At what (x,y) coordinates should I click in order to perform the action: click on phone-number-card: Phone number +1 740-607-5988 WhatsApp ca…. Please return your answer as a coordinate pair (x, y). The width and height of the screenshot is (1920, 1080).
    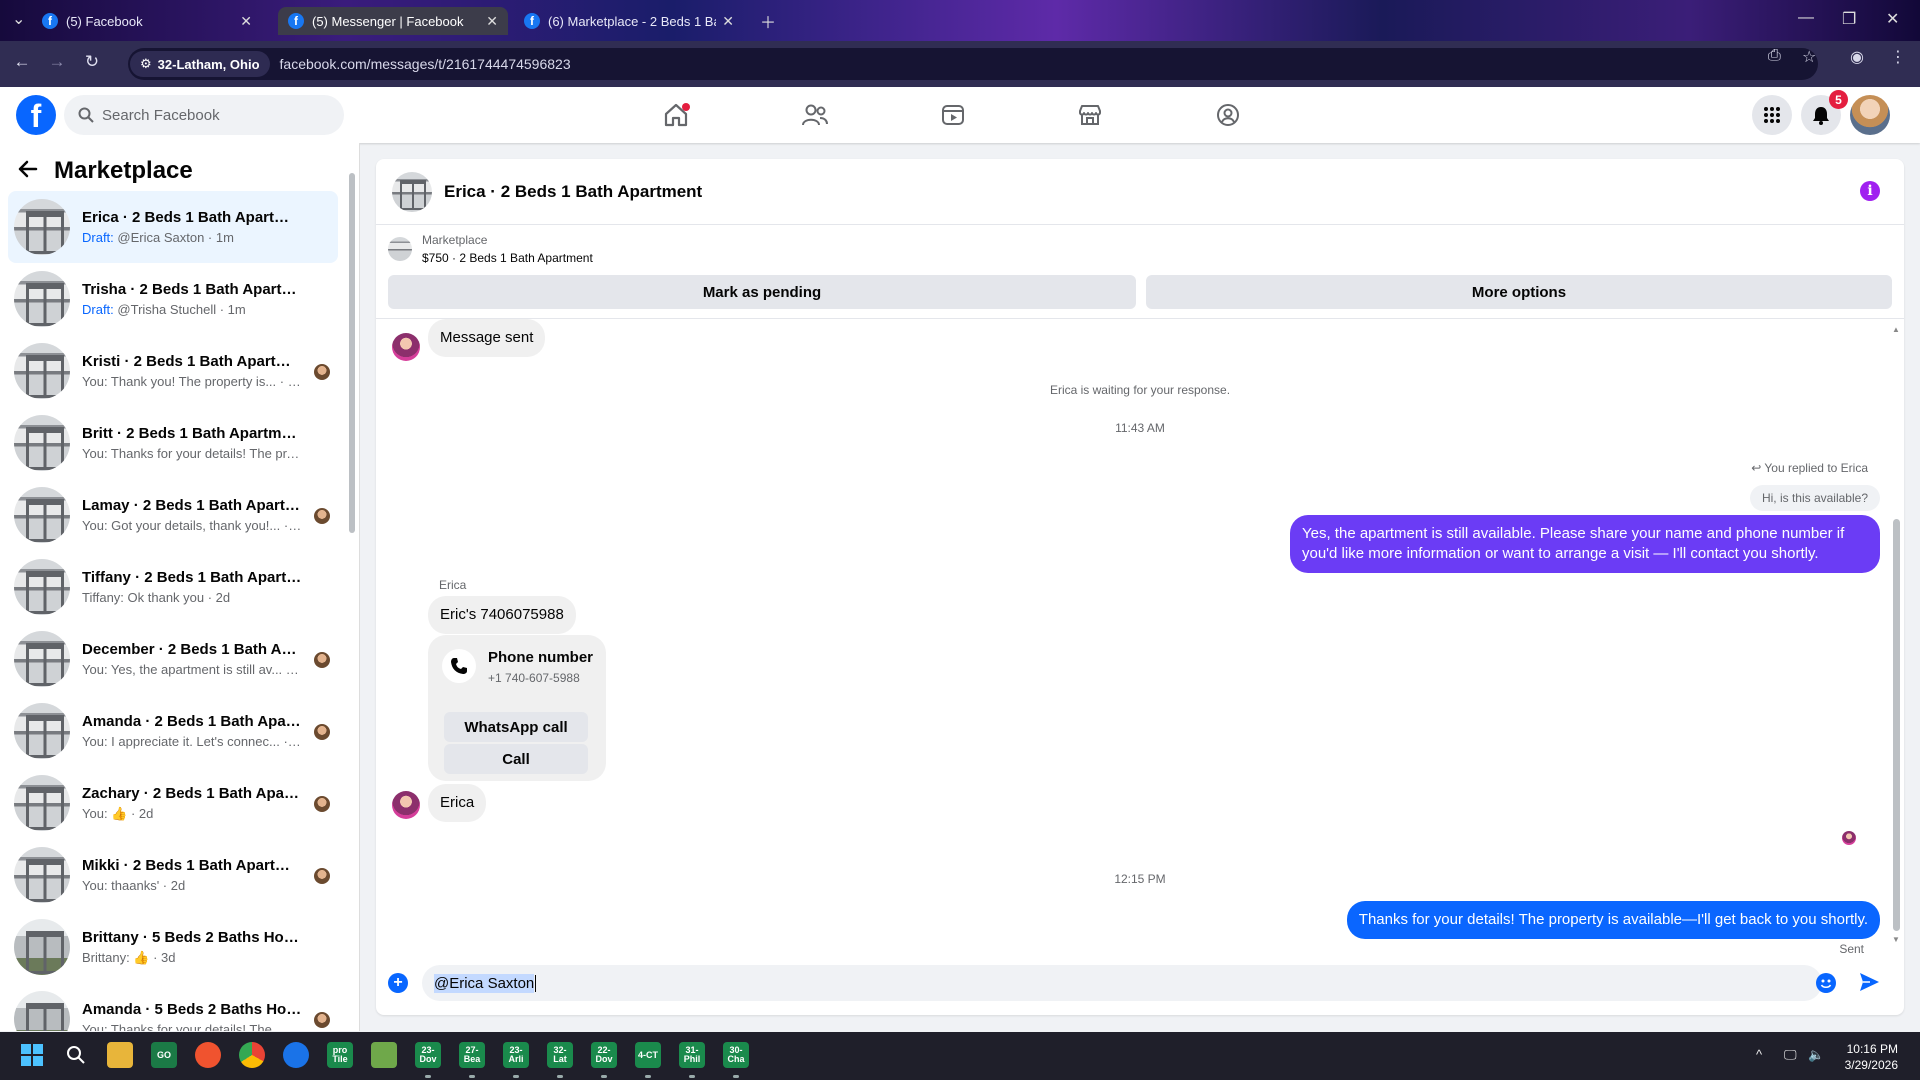
    Looking at the image, I should click on (517, 708).